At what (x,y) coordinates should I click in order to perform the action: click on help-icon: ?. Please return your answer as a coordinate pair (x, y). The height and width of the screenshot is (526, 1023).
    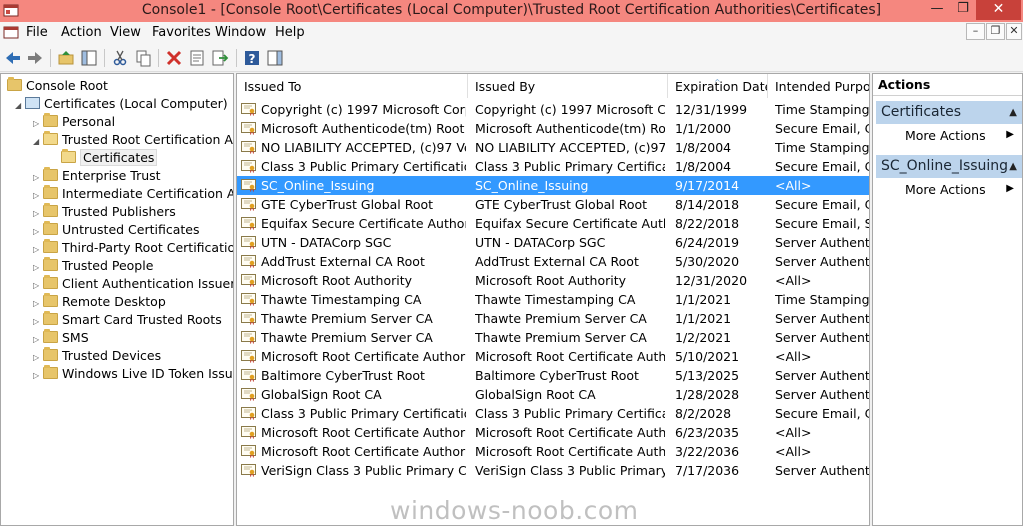
    Looking at the image, I should click on (252, 58).